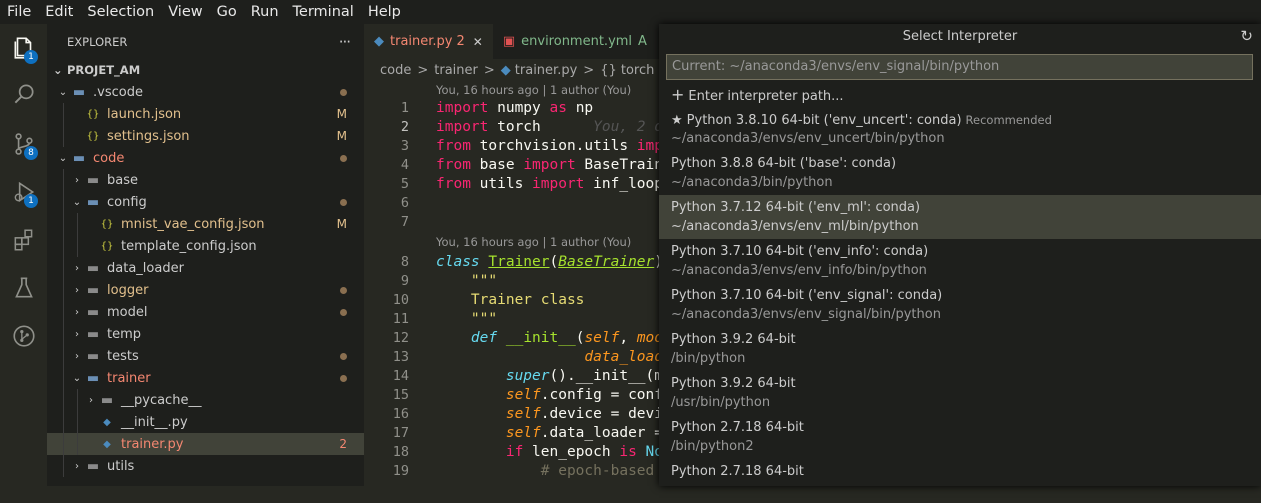  Describe the element at coordinates (121, 466) in the screenshot. I see `tree-item-label: utils` at that location.